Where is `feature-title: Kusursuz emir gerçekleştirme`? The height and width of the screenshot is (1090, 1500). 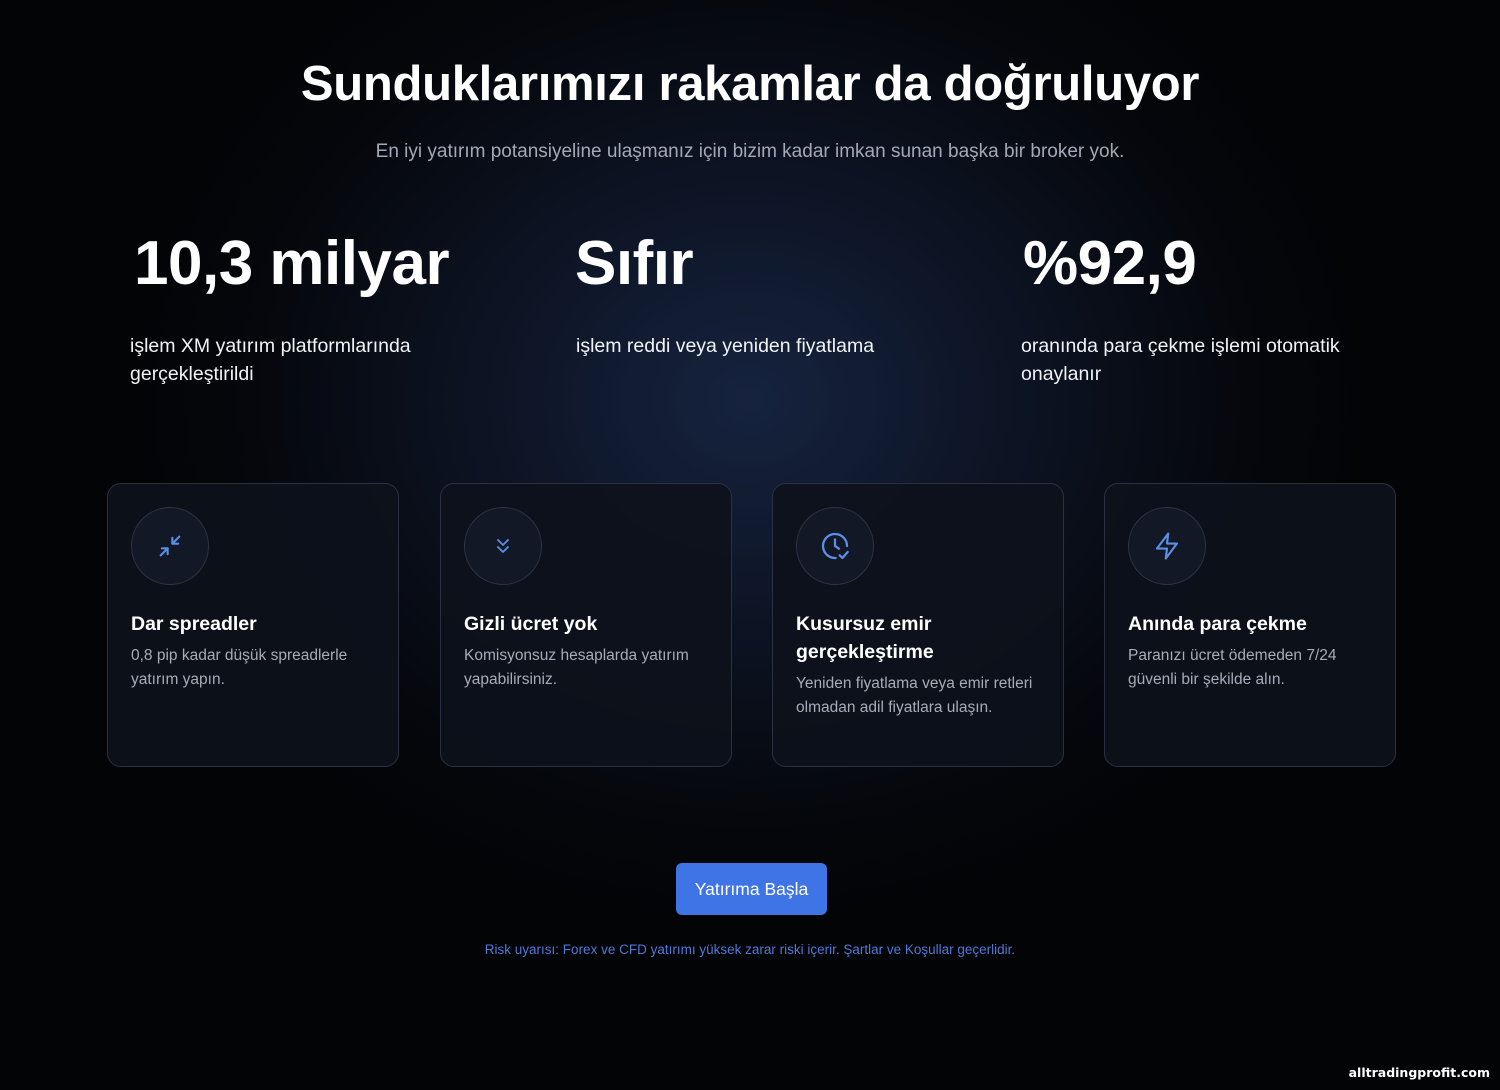 feature-title: Kusursuz emir gerçekleştirme is located at coordinates (865, 638).